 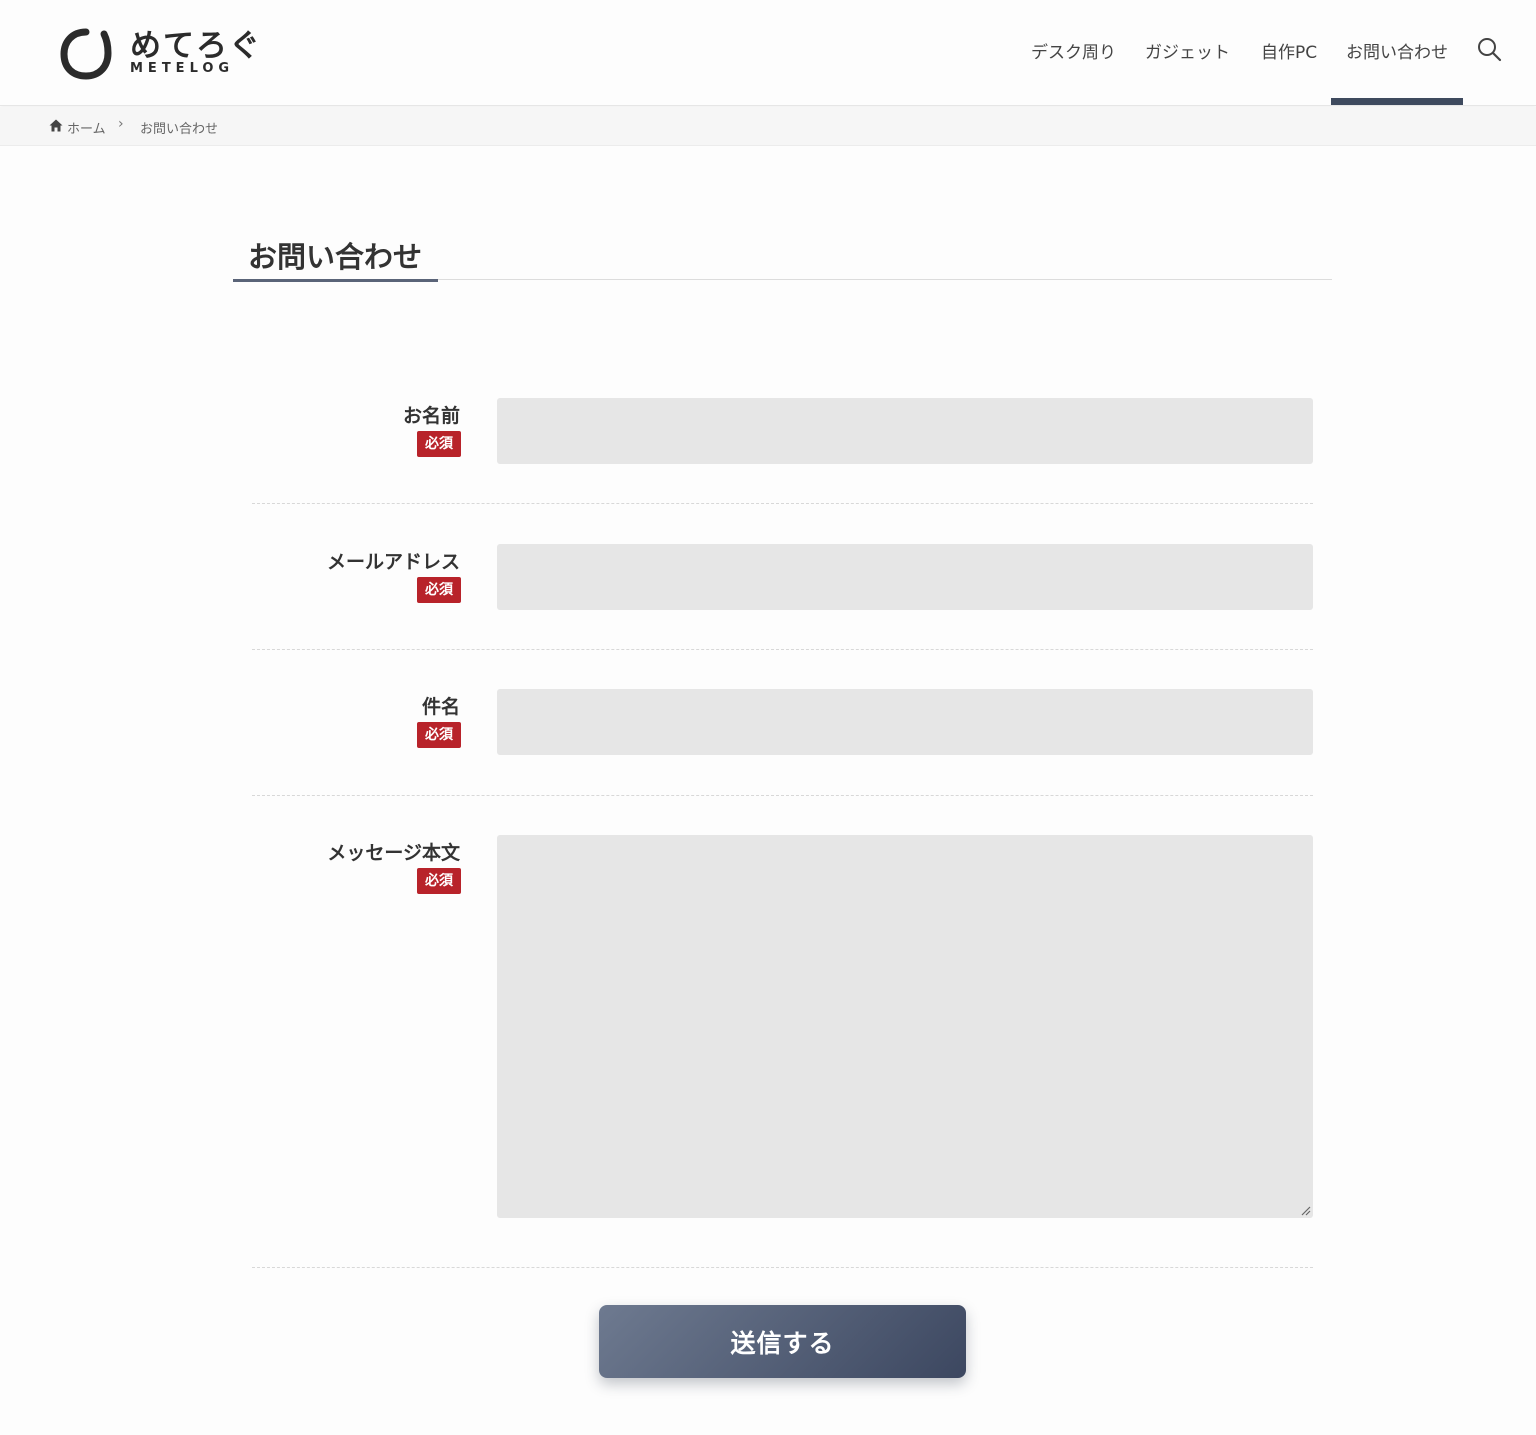 What do you see at coordinates (86, 54) in the screenshot?
I see `logo-mark-icon` at bounding box center [86, 54].